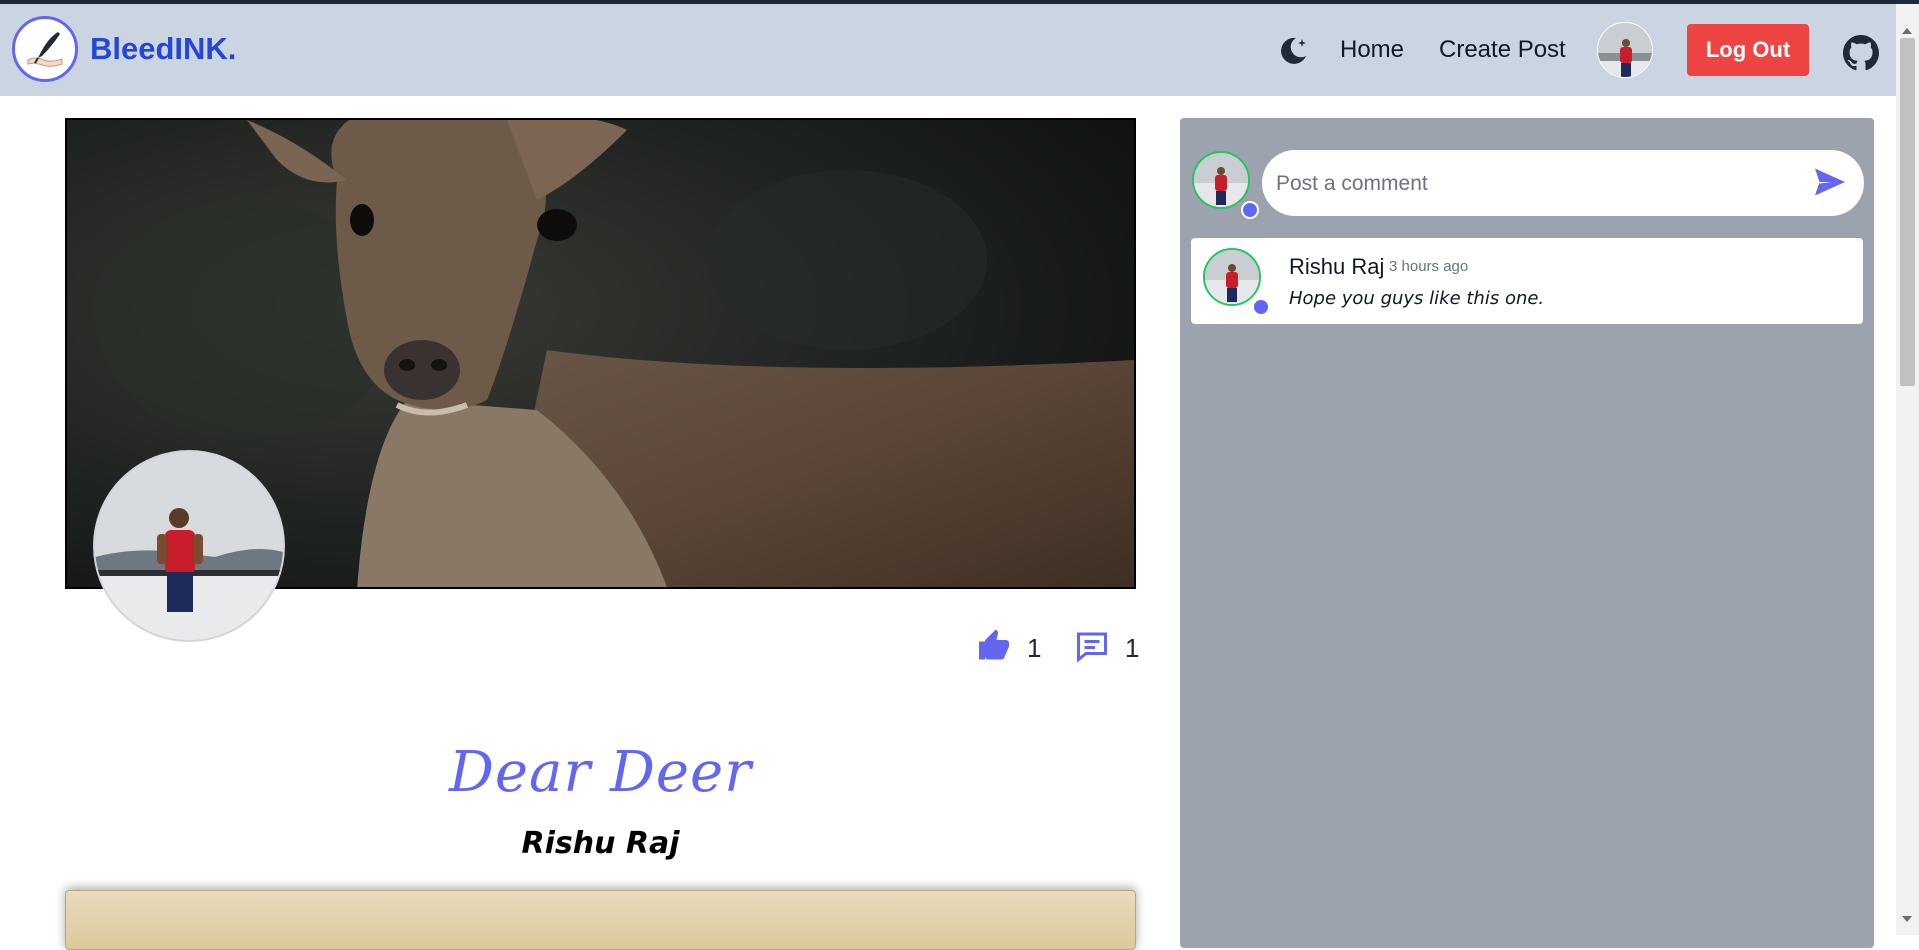  What do you see at coordinates (600, 772) in the screenshot?
I see `post-title: Dear Deer` at bounding box center [600, 772].